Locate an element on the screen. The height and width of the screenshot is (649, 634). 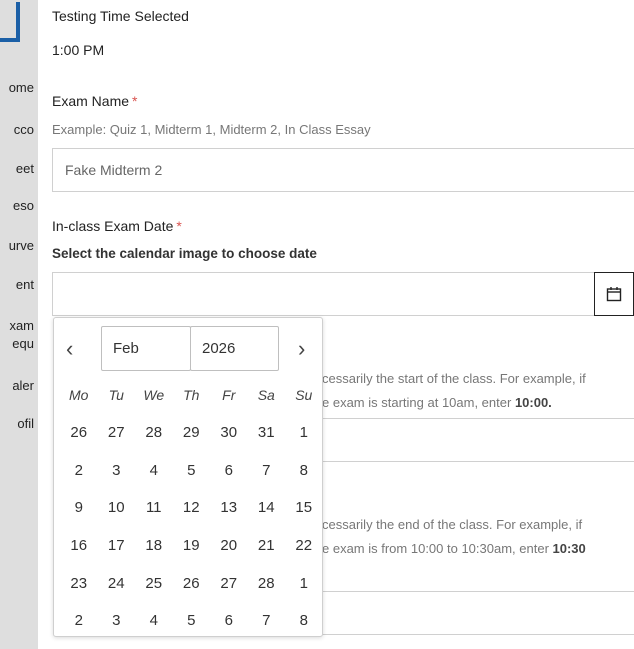
testing-time-value: 1:00 PM is located at coordinates (78, 50).